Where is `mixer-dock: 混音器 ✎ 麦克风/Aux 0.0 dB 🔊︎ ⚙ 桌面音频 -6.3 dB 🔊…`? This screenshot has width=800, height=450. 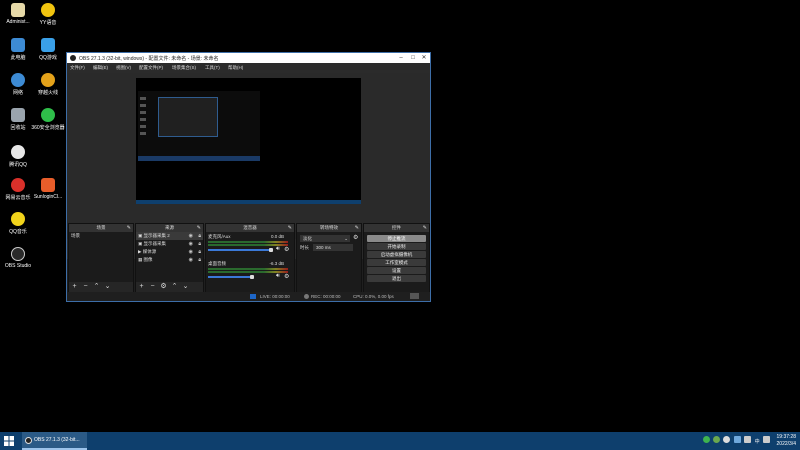 mixer-dock: 混音器 ✎ 麦克风/Aux 0.0 dB 🔊︎ ⚙ 桌面音频 -6.3 dB 🔊… is located at coordinates (250, 258).